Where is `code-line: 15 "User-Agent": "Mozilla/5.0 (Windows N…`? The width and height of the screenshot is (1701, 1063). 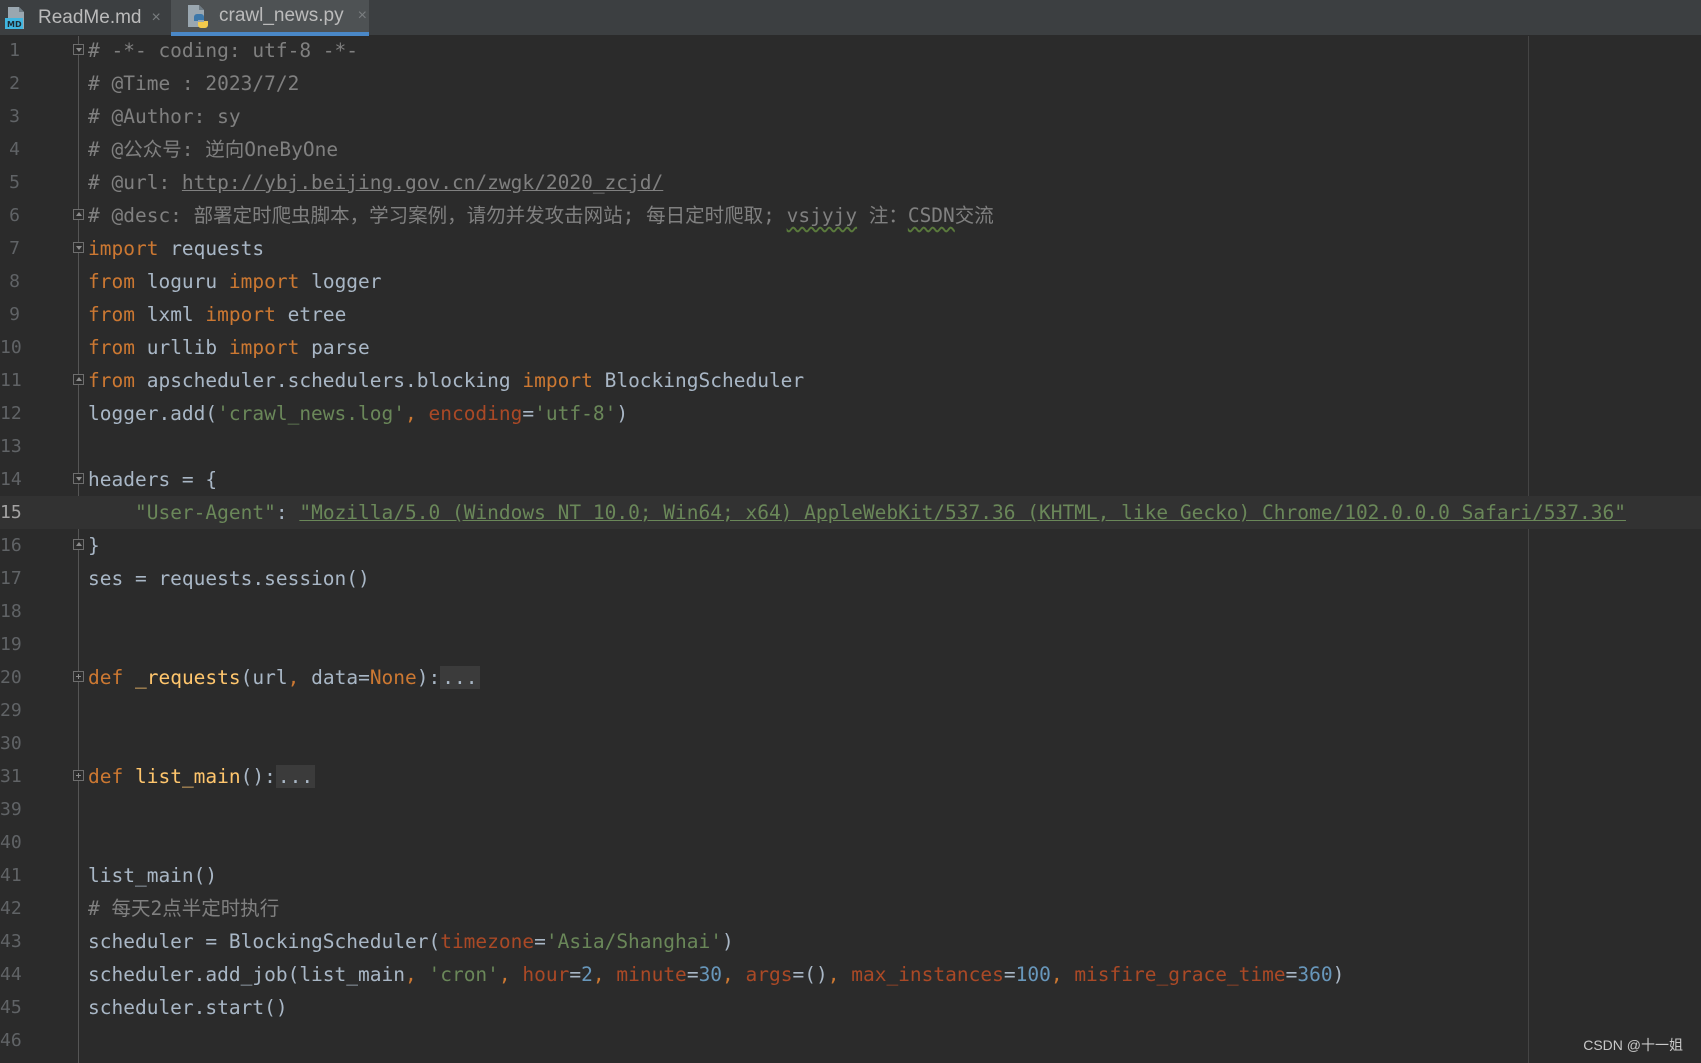
code-line: 15 "User-Agent": "Mozilla/5.0 (Windows N… is located at coordinates (850, 512).